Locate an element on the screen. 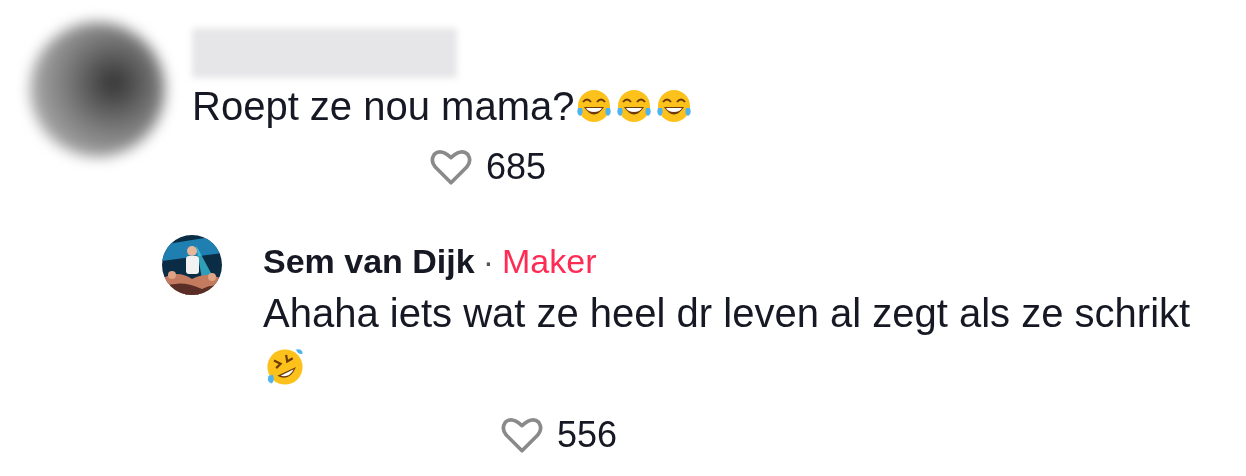  comment-text: Roept ze nou mama? is located at coordinates (383, 106).